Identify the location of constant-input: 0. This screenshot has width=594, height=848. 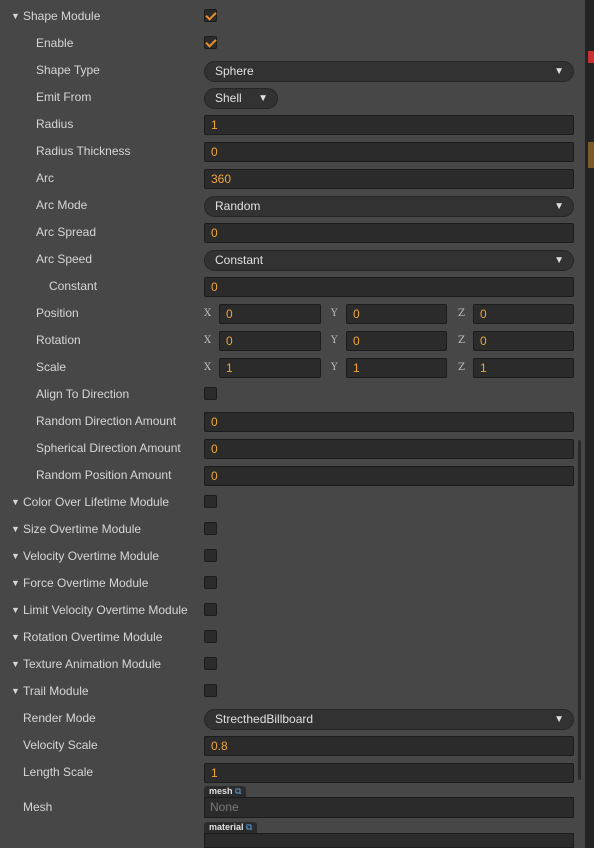
(389, 287).